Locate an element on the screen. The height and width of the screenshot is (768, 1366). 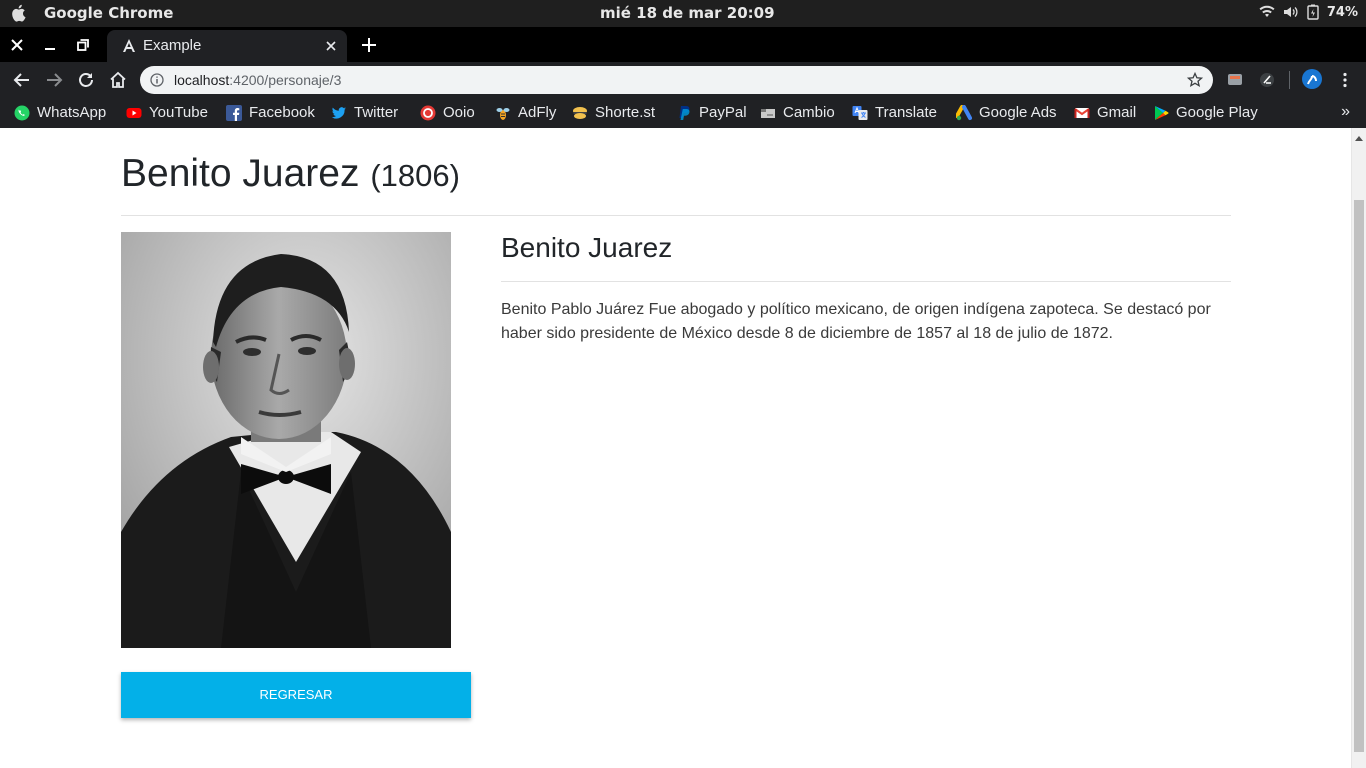
name-divider is located at coordinates (866, 281).